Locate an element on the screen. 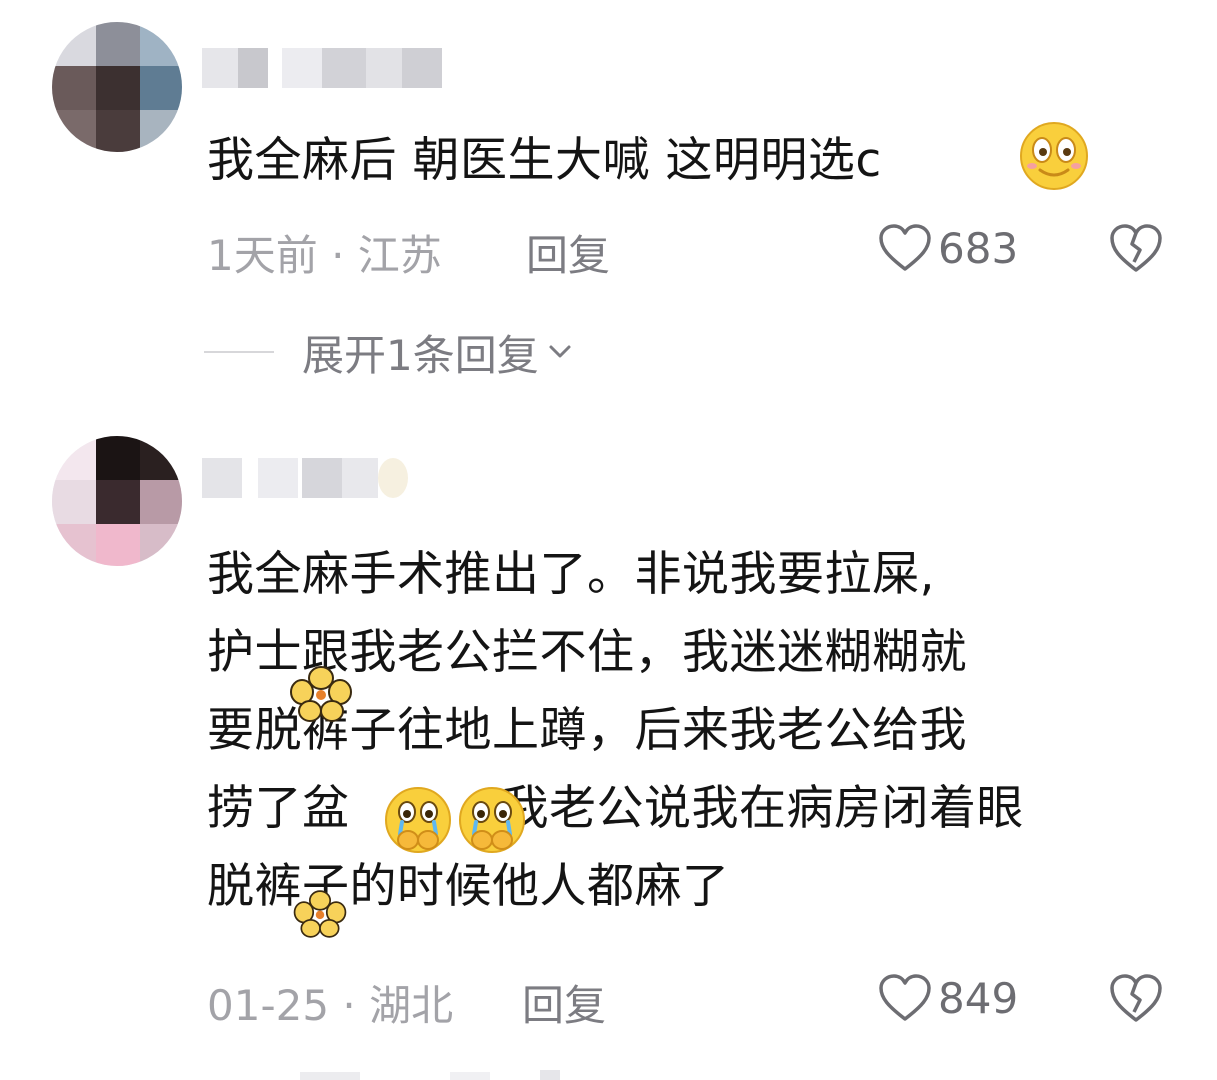 This screenshot has width=1217, height=1080. username is located at coordinates (332, 480).